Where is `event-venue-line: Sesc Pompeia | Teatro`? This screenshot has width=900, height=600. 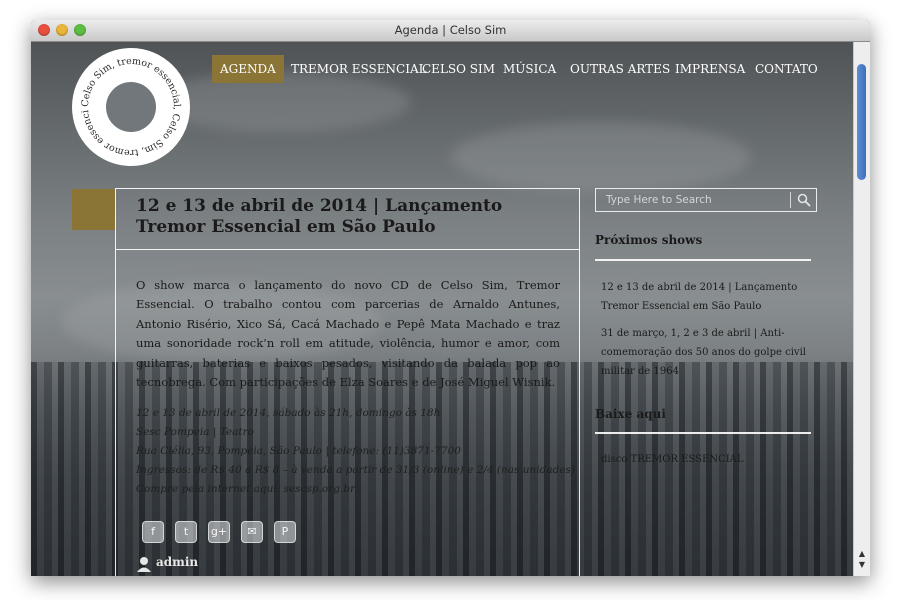
event-venue-line: Sesc Pompeia | Teatro is located at coordinates (195, 432).